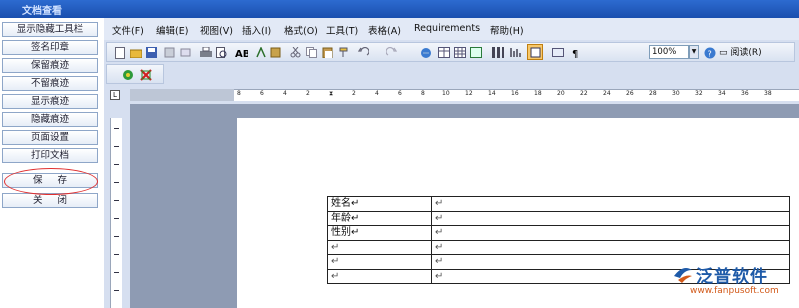 Image resolution: width=799 pixels, height=308 pixels. What do you see at coordinates (425, 52) in the screenshot?
I see `hyperlink-icon` at bounding box center [425, 52].